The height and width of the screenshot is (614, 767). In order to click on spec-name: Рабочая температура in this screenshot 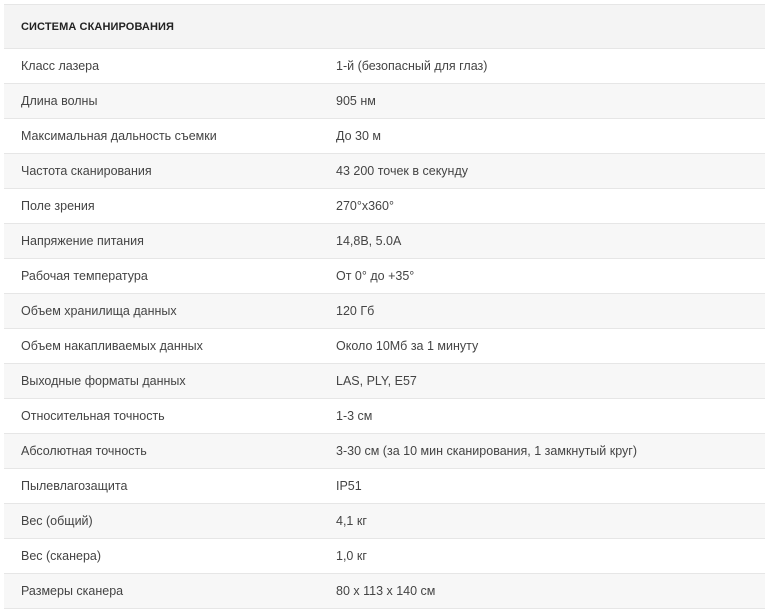, I will do `click(161, 276)`.